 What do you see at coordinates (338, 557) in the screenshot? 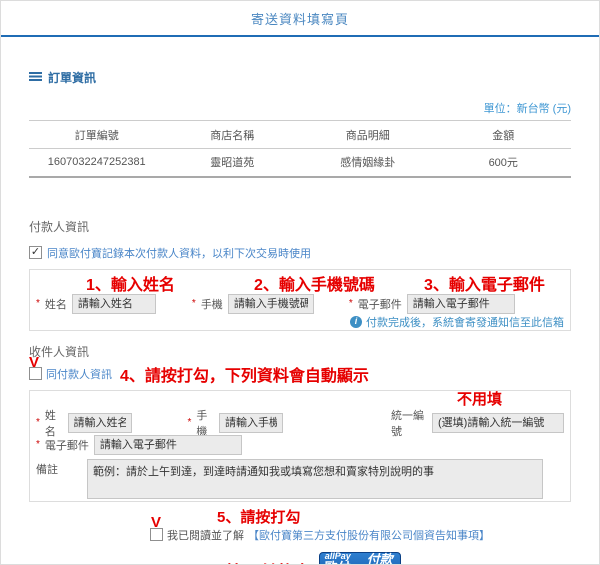
I see `allpay-logo: allPay 歐付寶` at bounding box center [338, 557].